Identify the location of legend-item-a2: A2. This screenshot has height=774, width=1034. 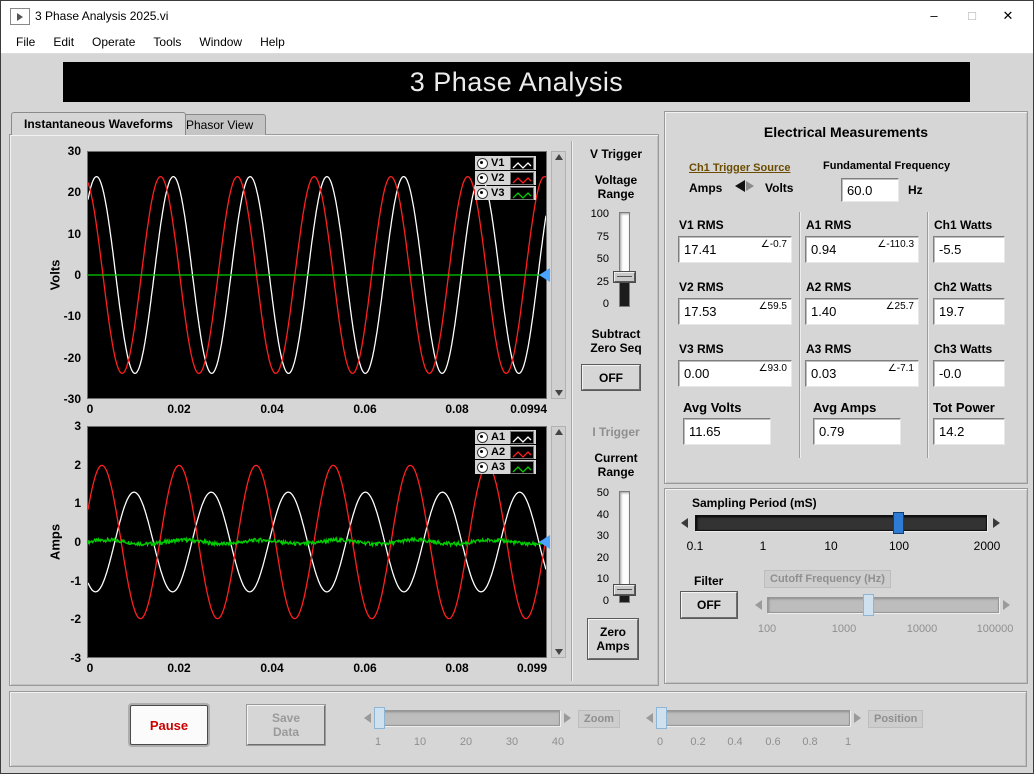
(505, 452).